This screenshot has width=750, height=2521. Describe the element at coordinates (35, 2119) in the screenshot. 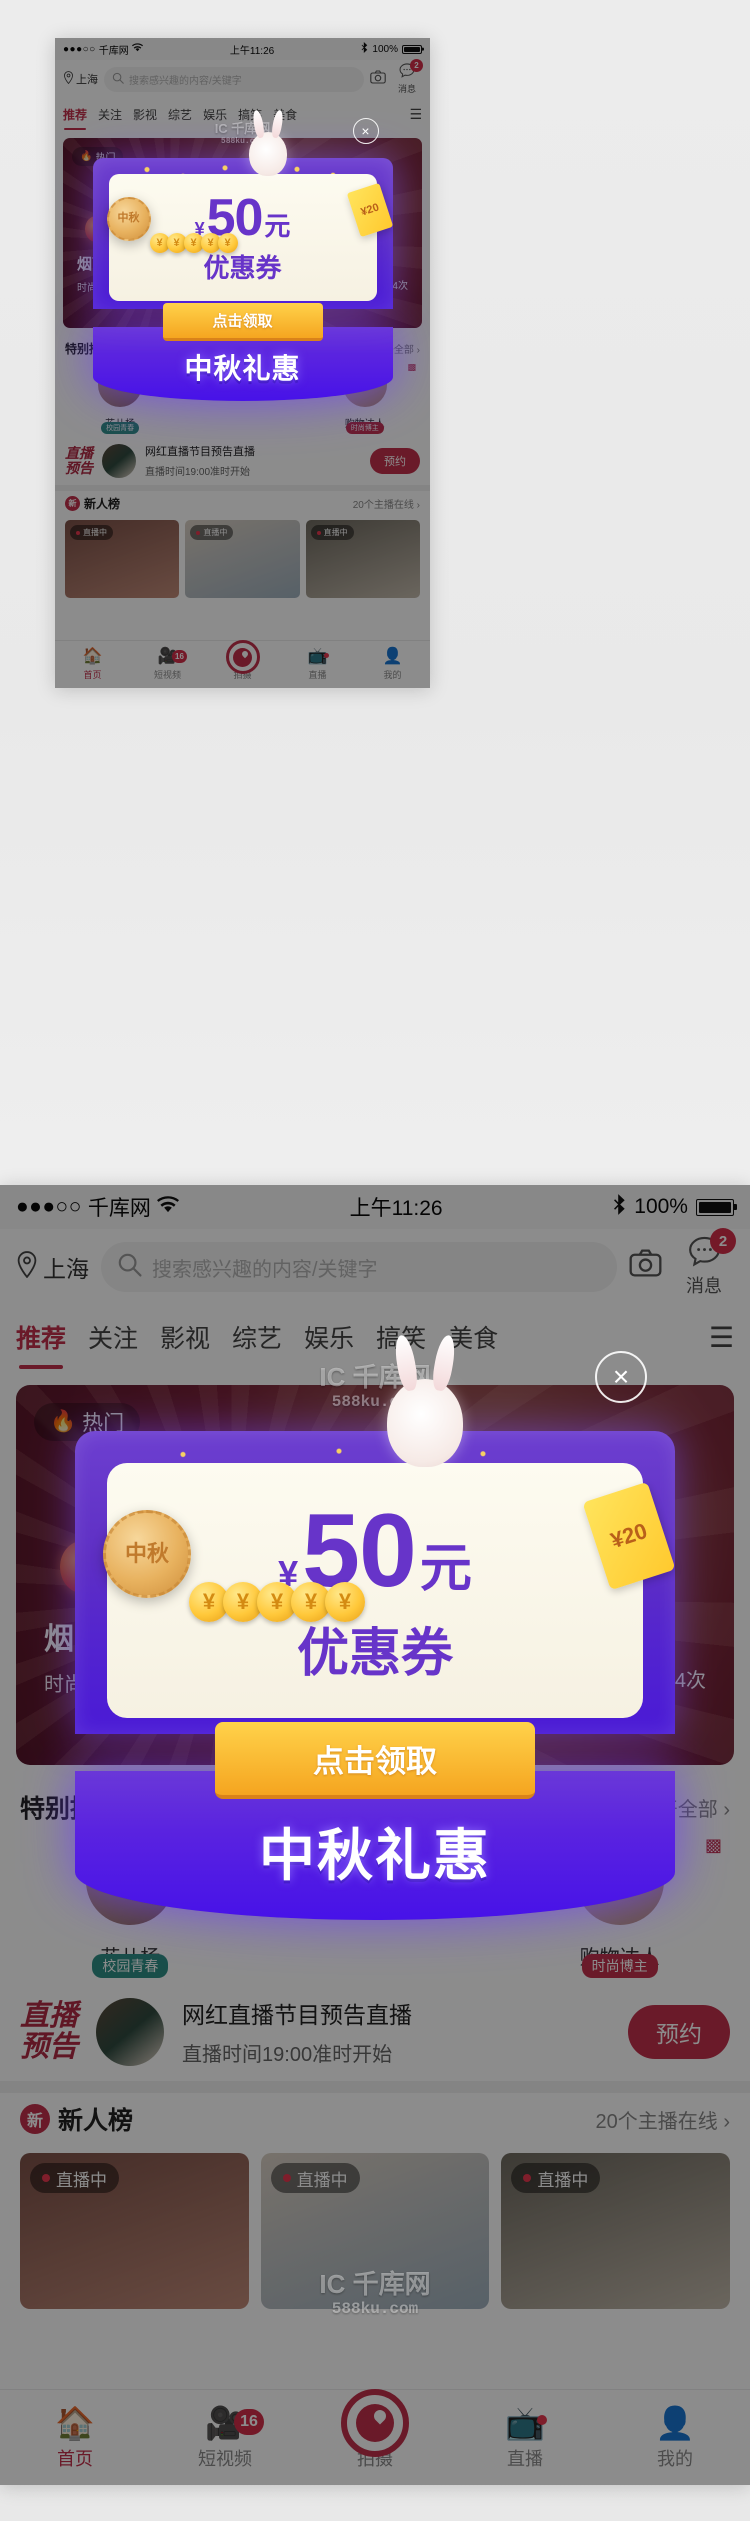

I see `new-badge: 新` at that location.